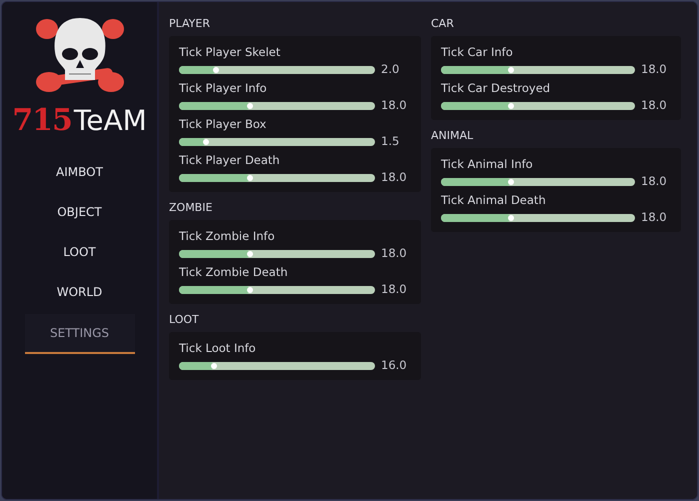  What do you see at coordinates (190, 24) in the screenshot?
I see `section-title: PLAYER` at bounding box center [190, 24].